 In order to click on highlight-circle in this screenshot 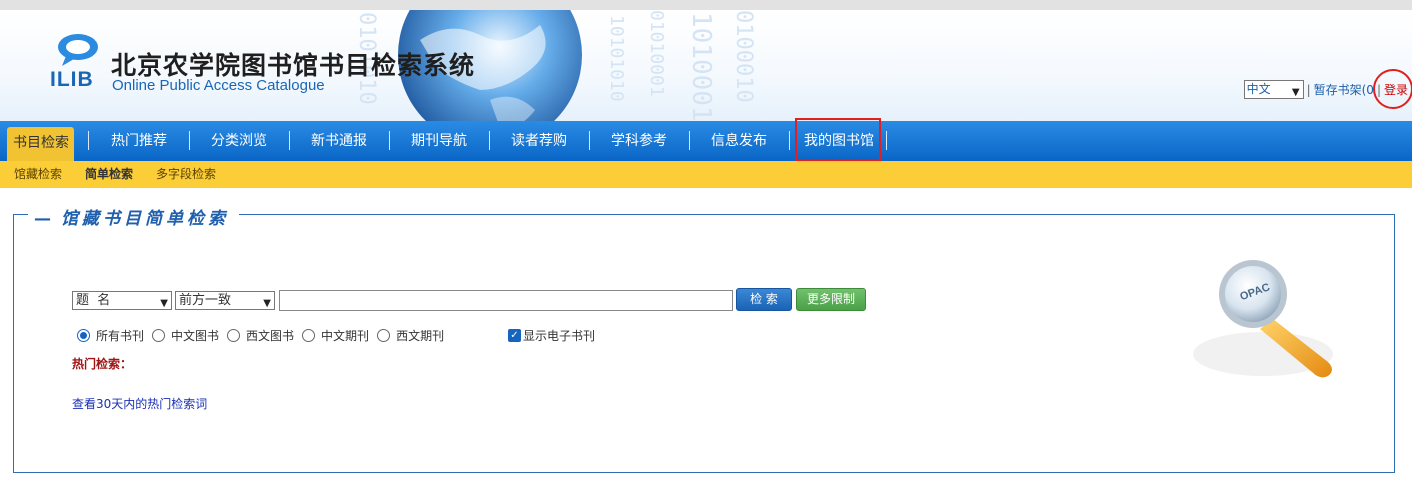, I will do `click(1392, 89)`.